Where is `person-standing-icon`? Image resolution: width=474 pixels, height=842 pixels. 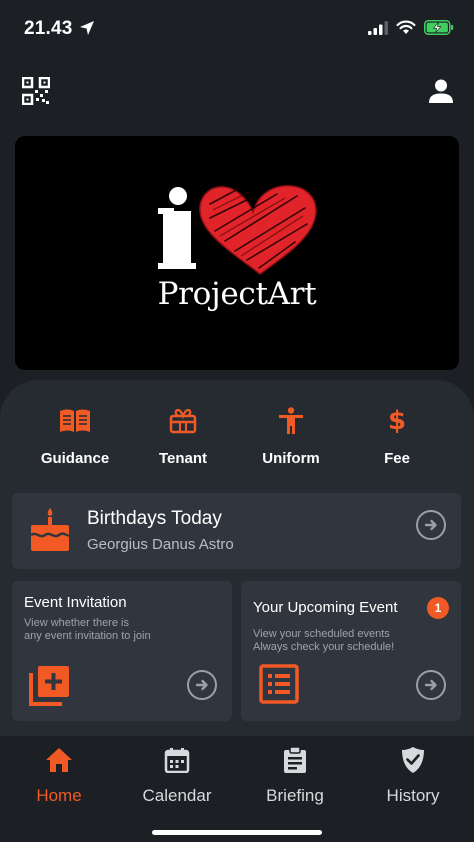 person-standing-icon is located at coordinates (291, 421).